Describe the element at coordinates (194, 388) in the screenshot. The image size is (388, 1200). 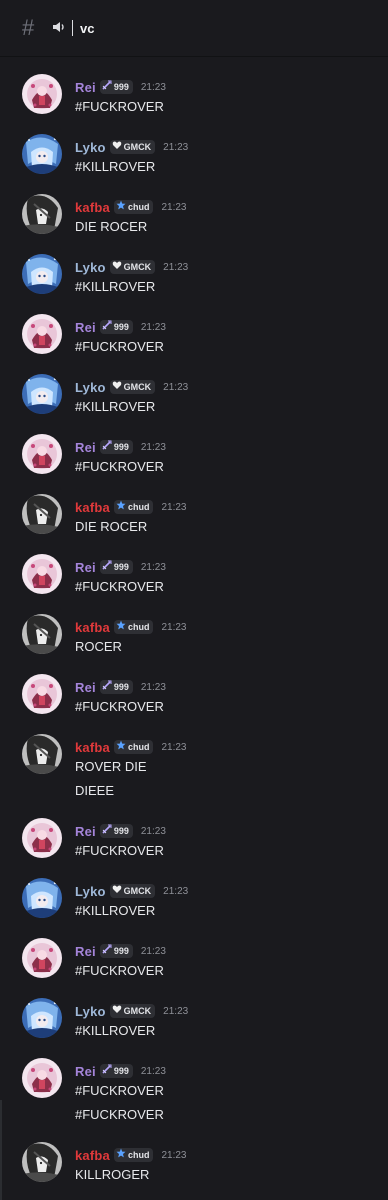
I see `message-group: Lyko GMCK 21:23 #KILLROVER` at that location.